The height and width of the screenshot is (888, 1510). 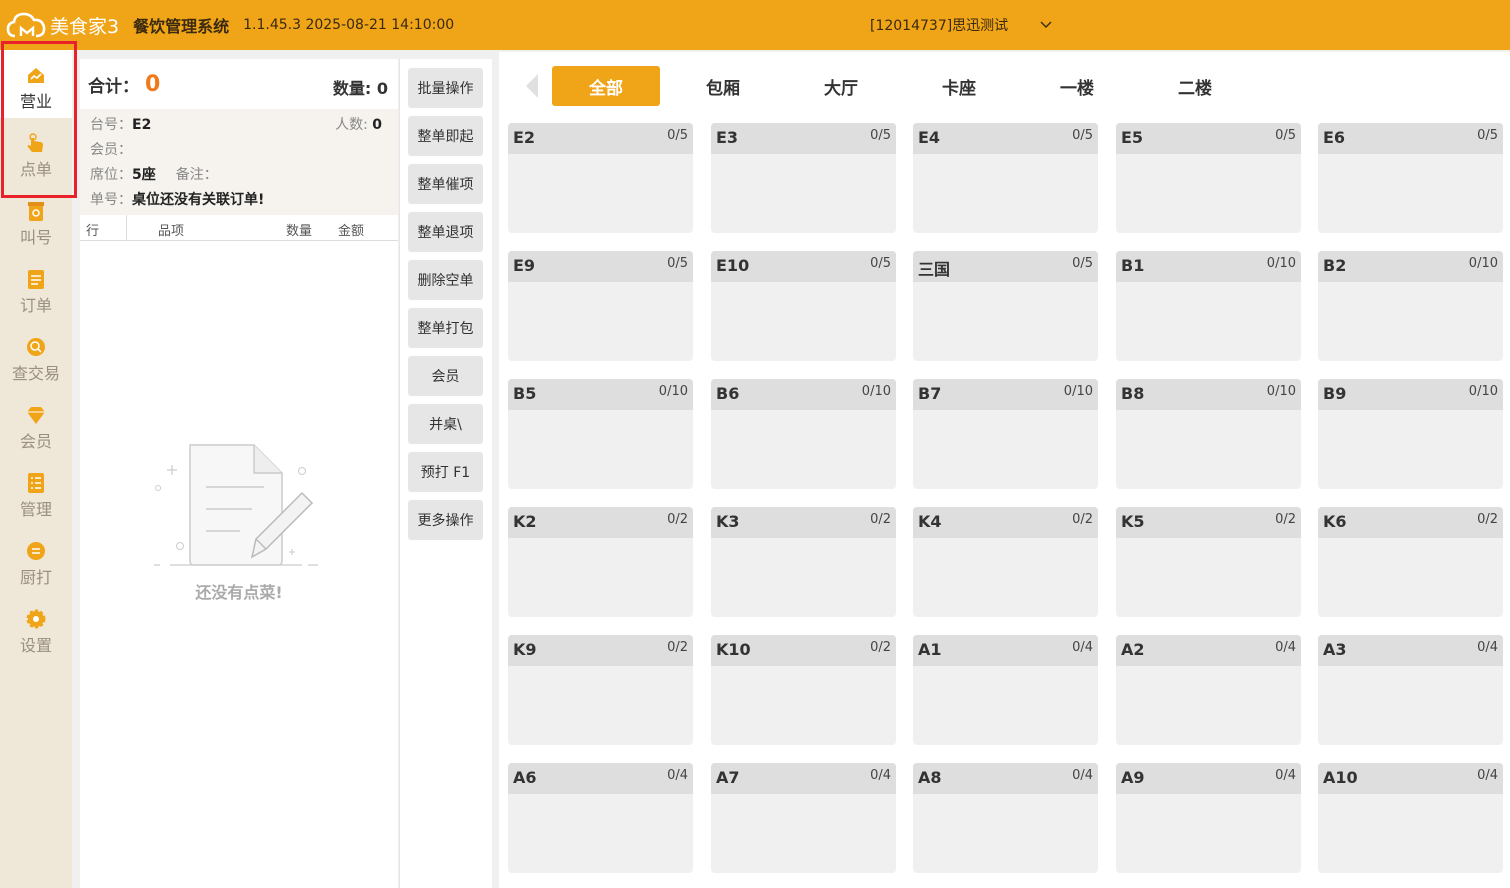 I want to click on table-name: A9, so click(x=1133, y=777).